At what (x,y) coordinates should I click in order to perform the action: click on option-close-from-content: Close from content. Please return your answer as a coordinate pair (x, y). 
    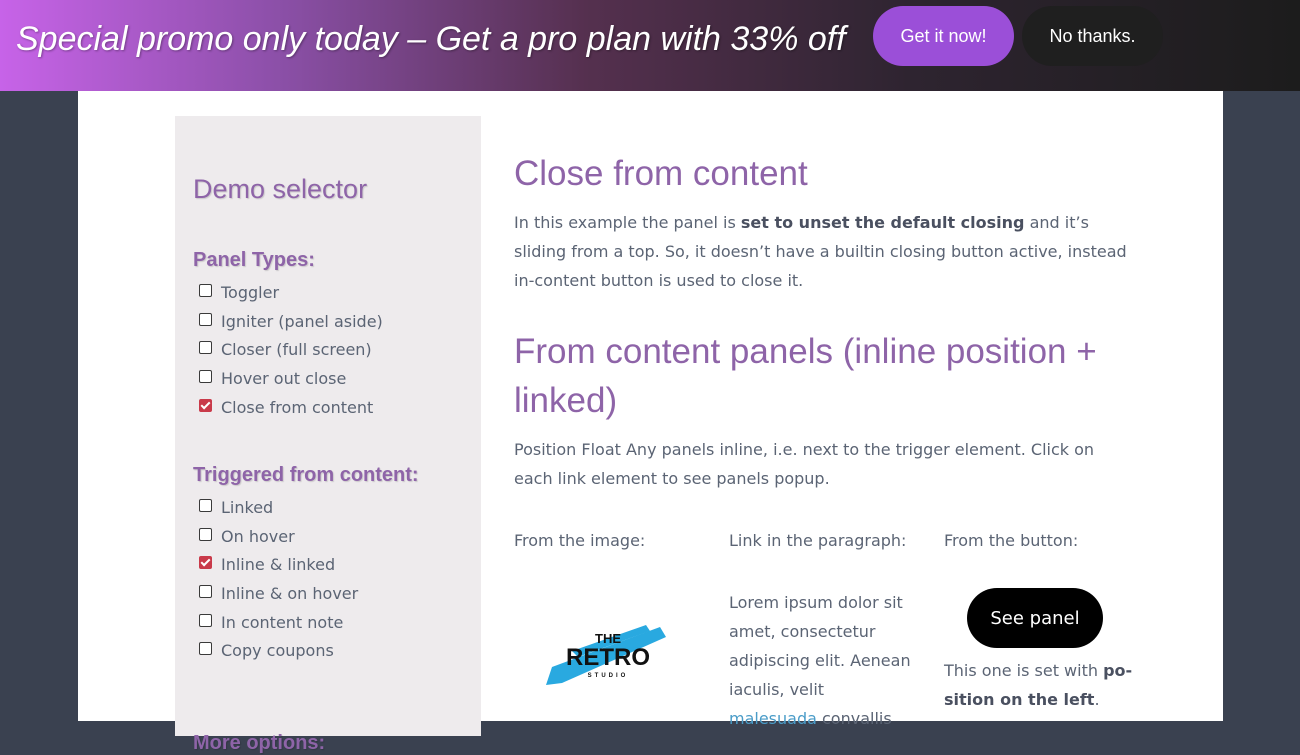
    Looking at the image, I should click on (291, 407).